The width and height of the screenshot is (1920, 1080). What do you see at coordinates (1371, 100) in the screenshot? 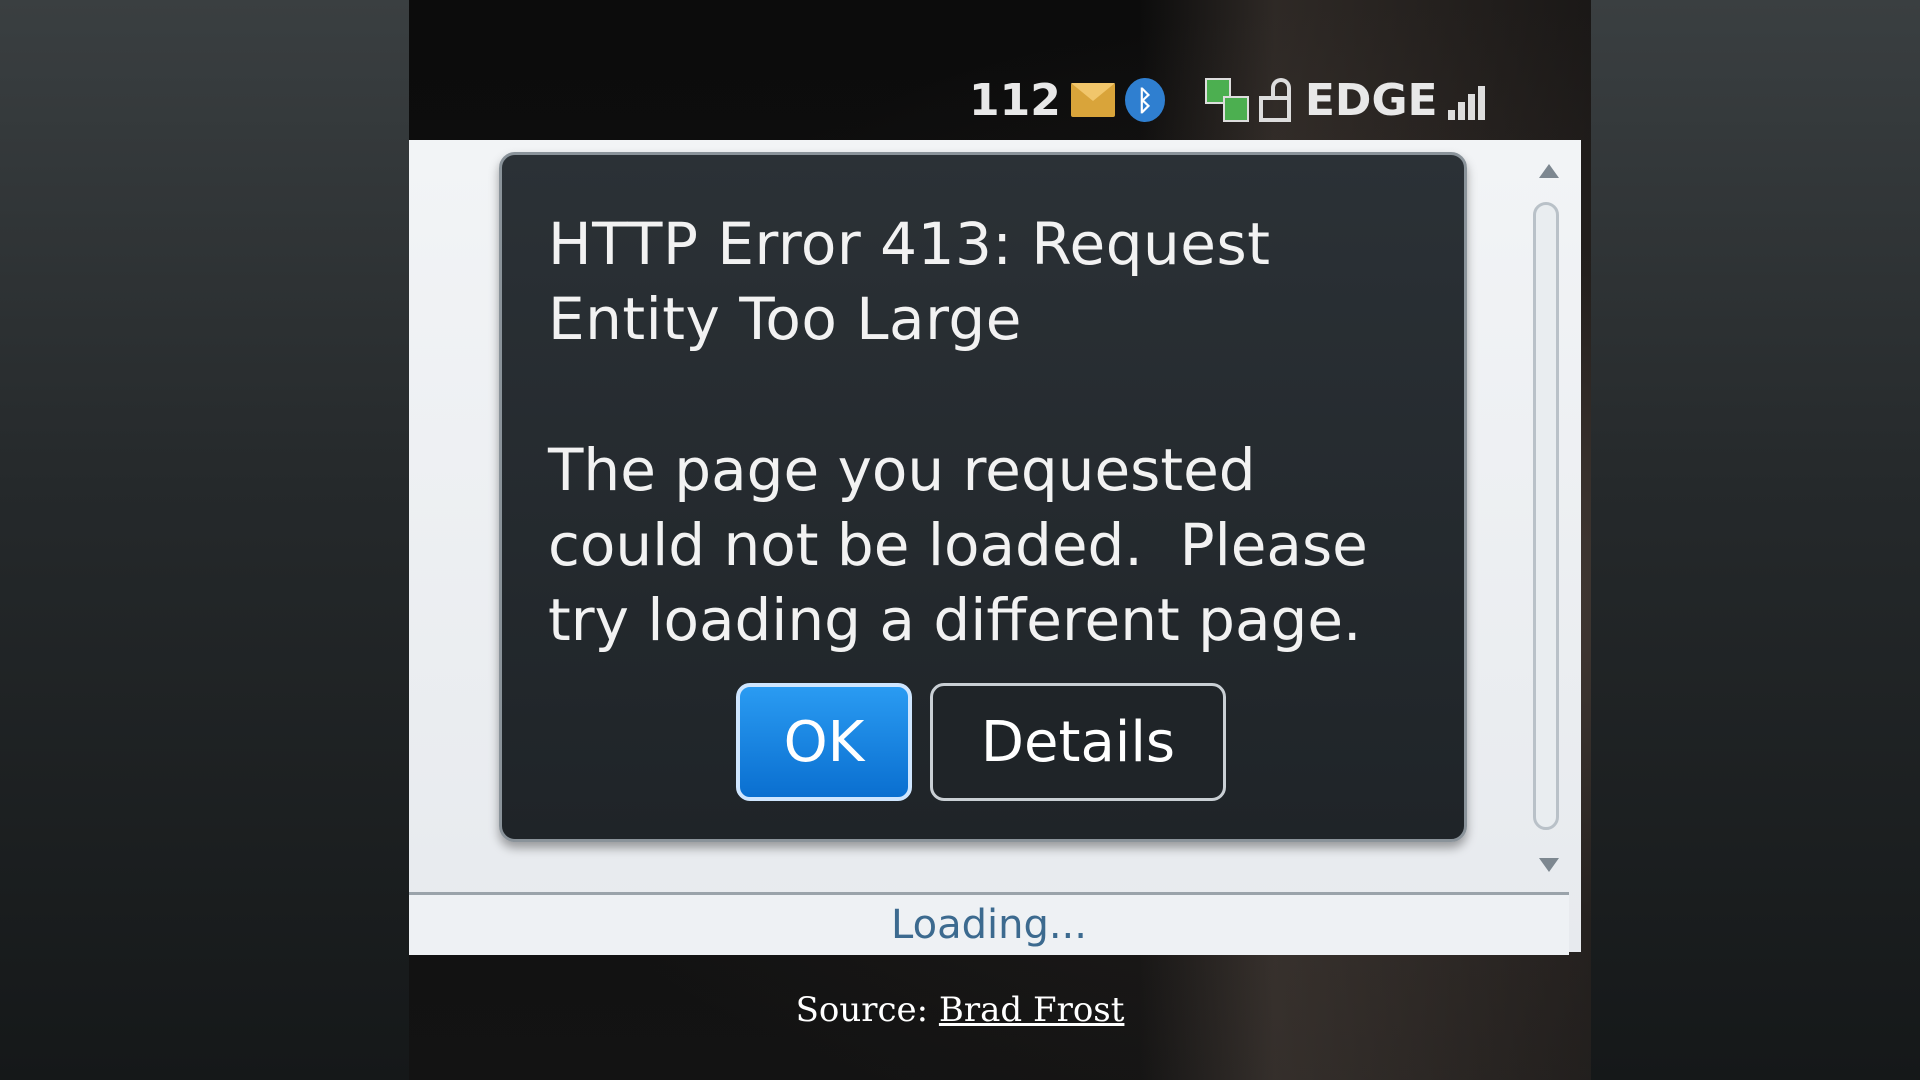
I see `network-type: EDGE` at bounding box center [1371, 100].